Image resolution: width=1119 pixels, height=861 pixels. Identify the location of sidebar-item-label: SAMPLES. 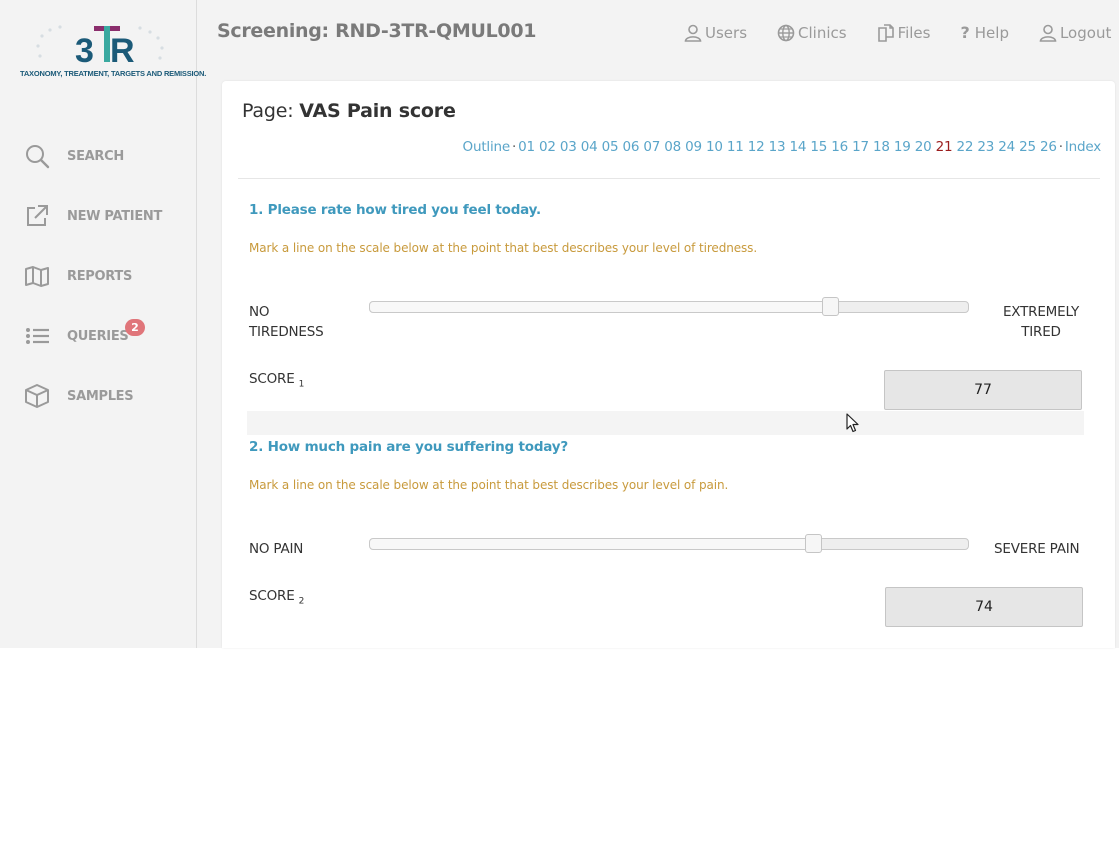
(100, 396).